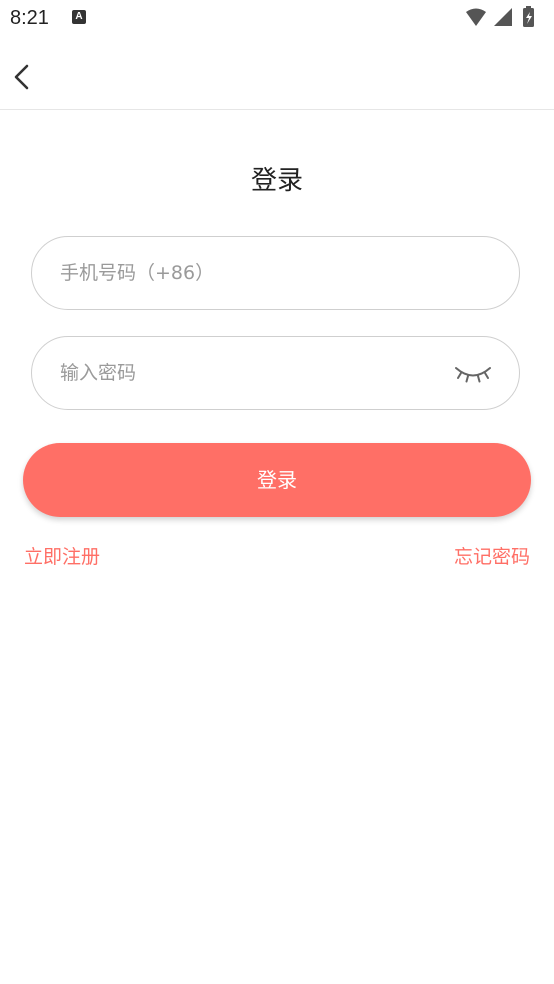 The height and width of the screenshot is (984, 554). I want to click on status-time: 8:21, so click(29, 18).